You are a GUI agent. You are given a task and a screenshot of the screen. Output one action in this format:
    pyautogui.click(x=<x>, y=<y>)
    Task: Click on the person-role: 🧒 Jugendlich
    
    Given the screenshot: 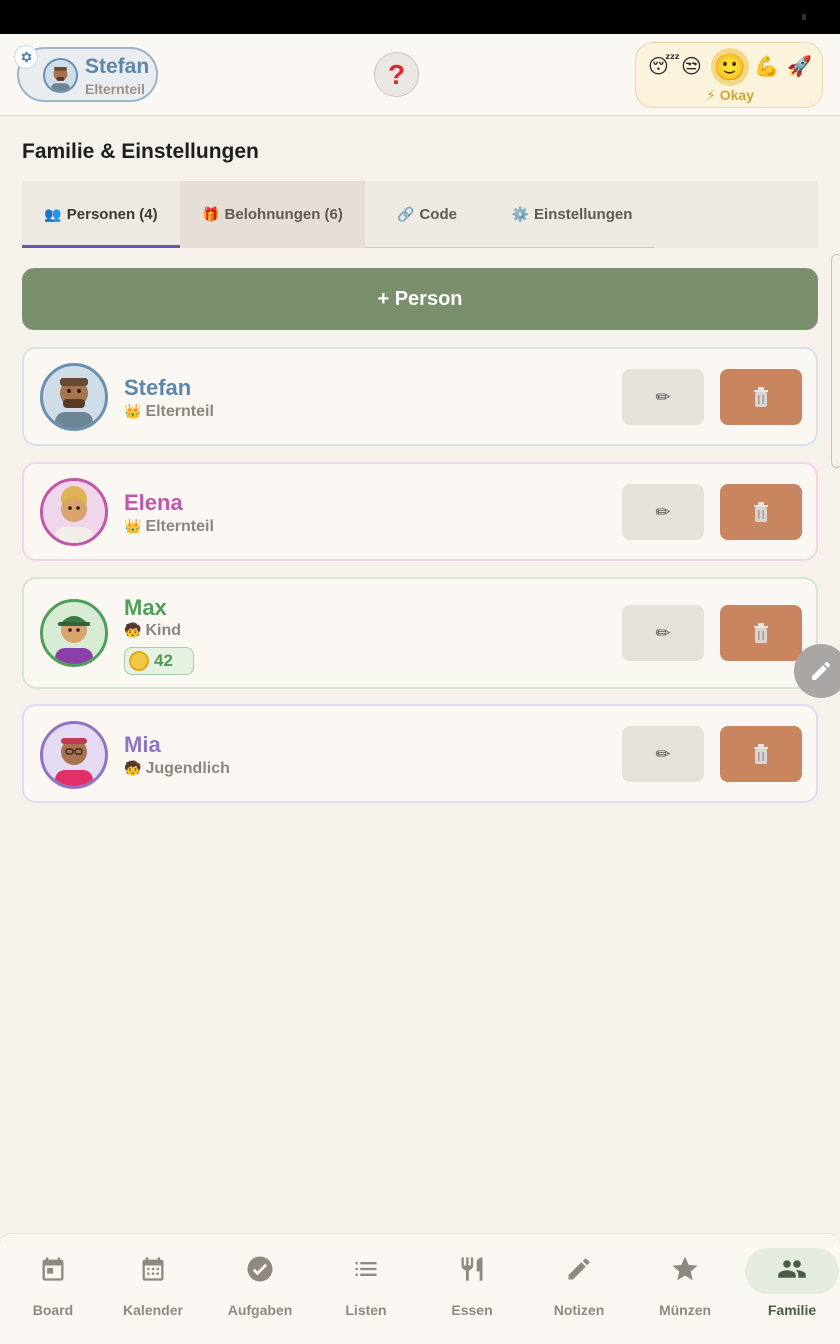 What is the action you would take?
    pyautogui.click(x=177, y=769)
    